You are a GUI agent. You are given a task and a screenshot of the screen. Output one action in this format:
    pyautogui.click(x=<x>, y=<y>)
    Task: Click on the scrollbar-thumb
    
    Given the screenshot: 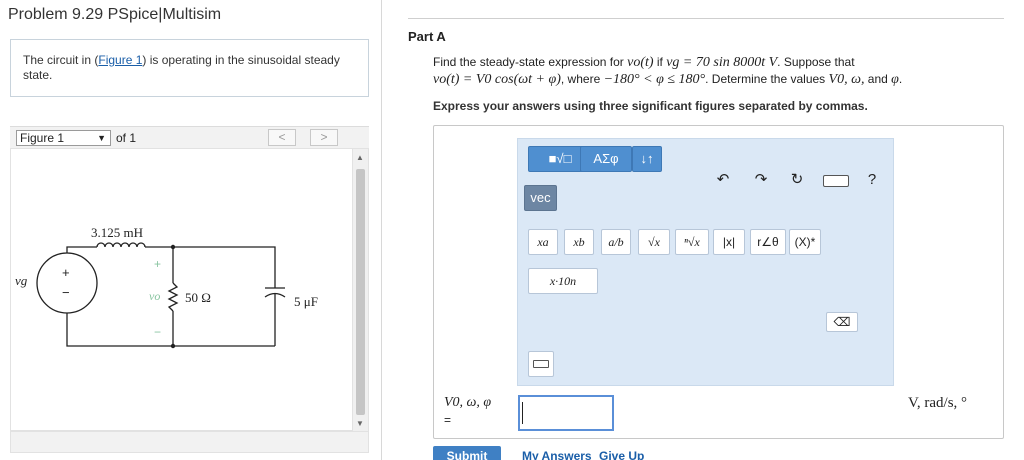 What is the action you would take?
    pyautogui.click(x=360, y=292)
    